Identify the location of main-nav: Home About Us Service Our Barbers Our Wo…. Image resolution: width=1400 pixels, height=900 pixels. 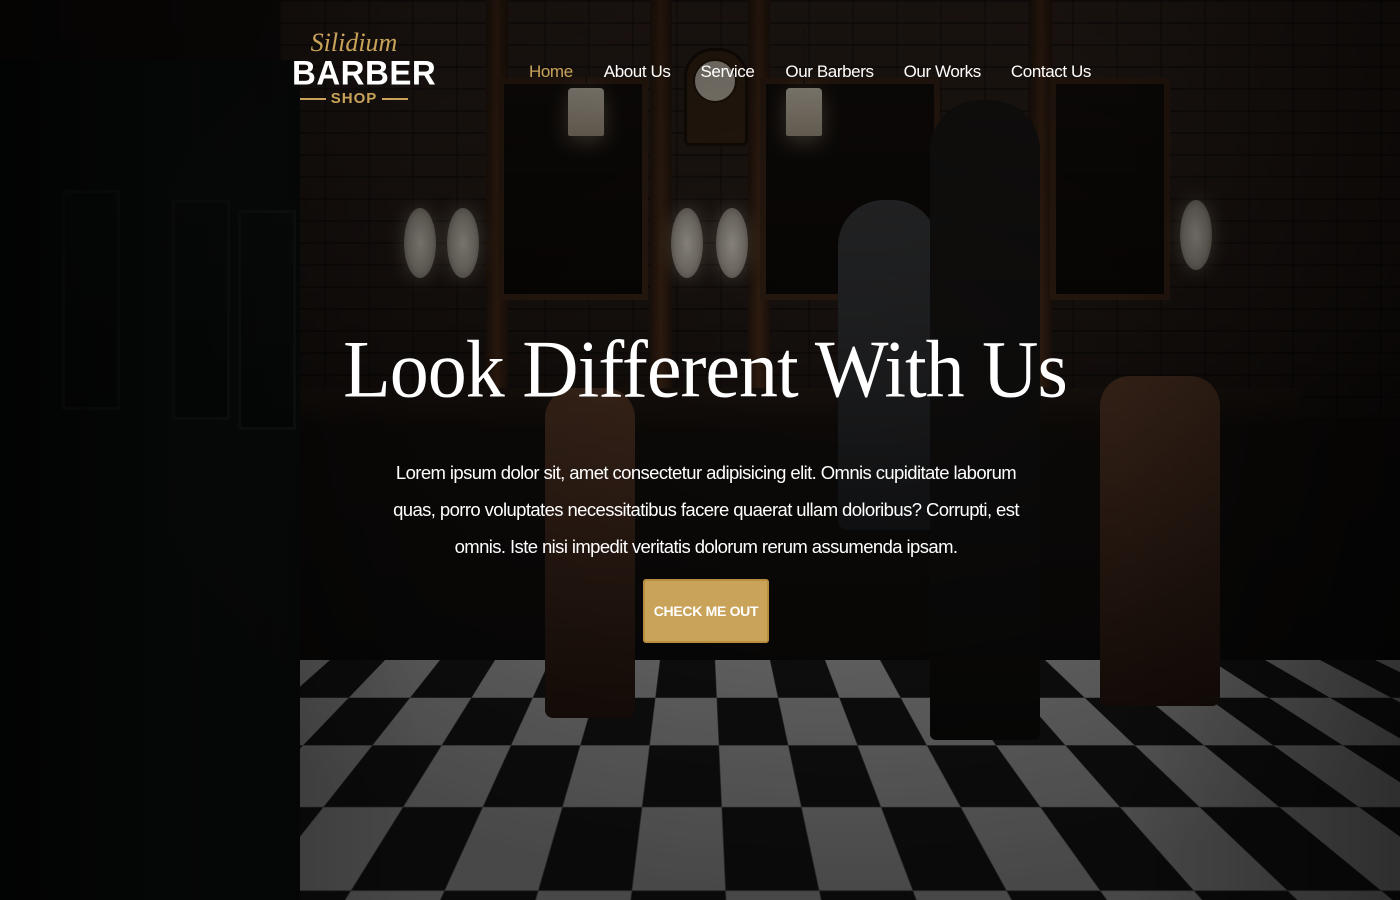
(810, 74).